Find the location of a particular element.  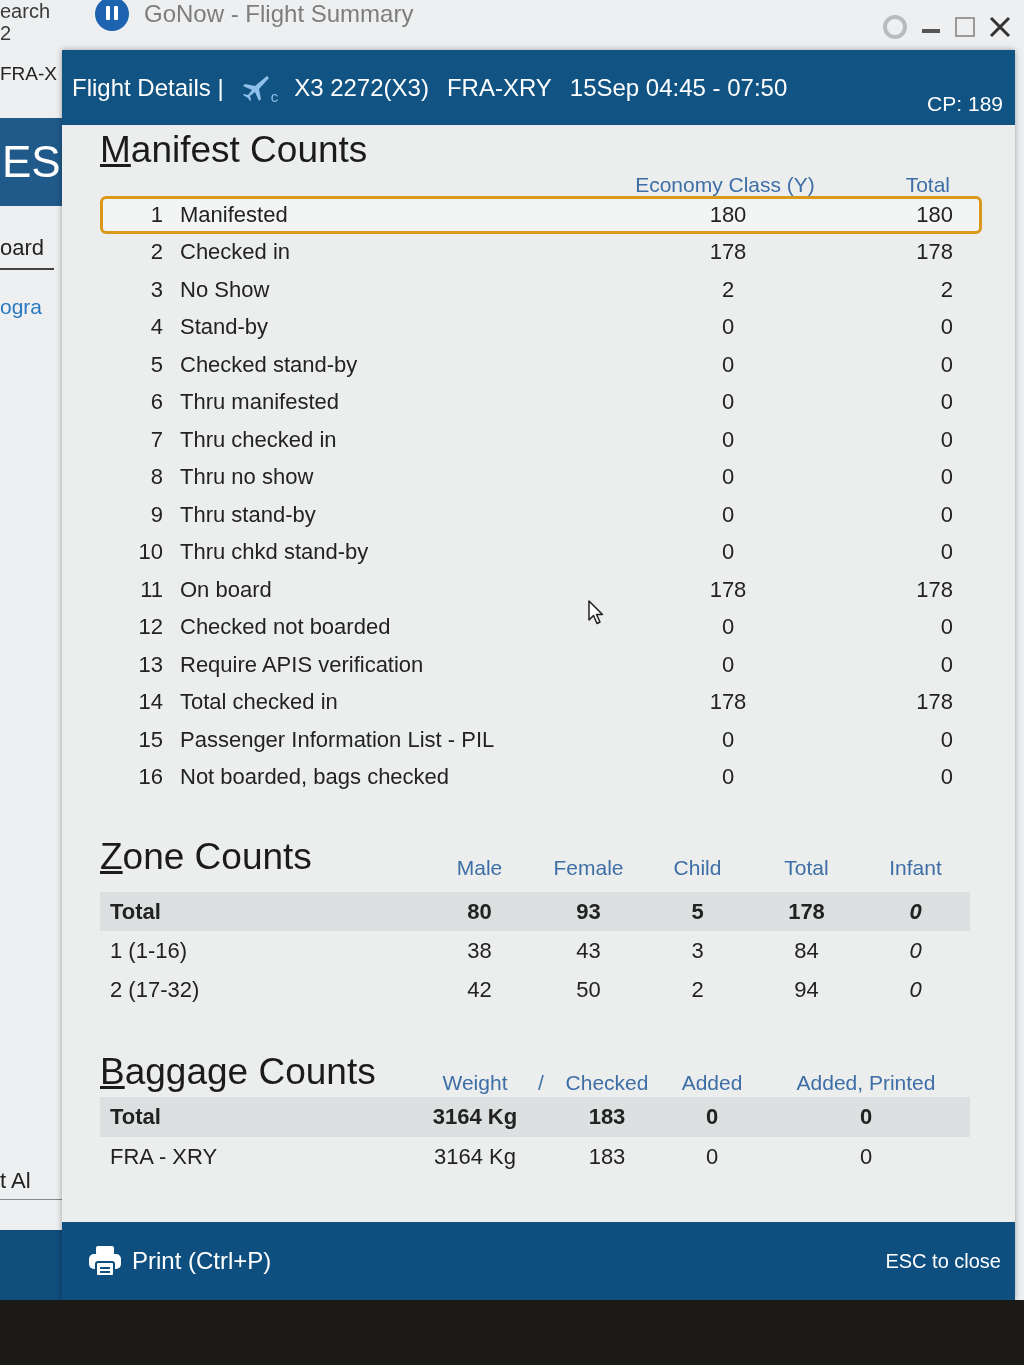

row-label: Checked in is located at coordinates (235, 252).